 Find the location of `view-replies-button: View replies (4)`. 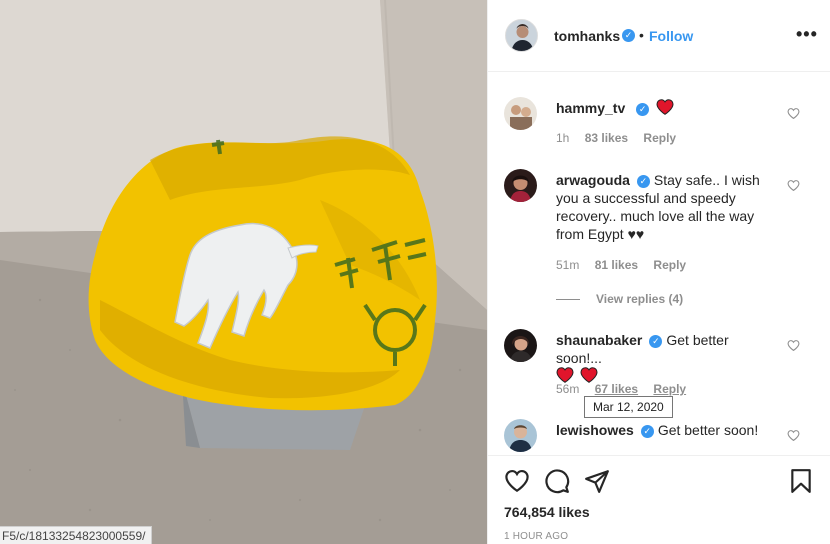

view-replies-button: View replies (4) is located at coordinates (619, 299).